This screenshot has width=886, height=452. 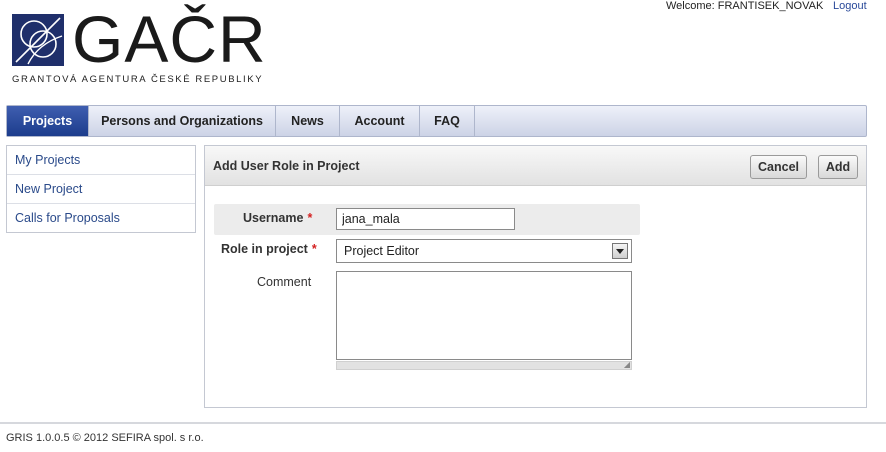 I want to click on cancel-button: Cancel, so click(x=778, y=167).